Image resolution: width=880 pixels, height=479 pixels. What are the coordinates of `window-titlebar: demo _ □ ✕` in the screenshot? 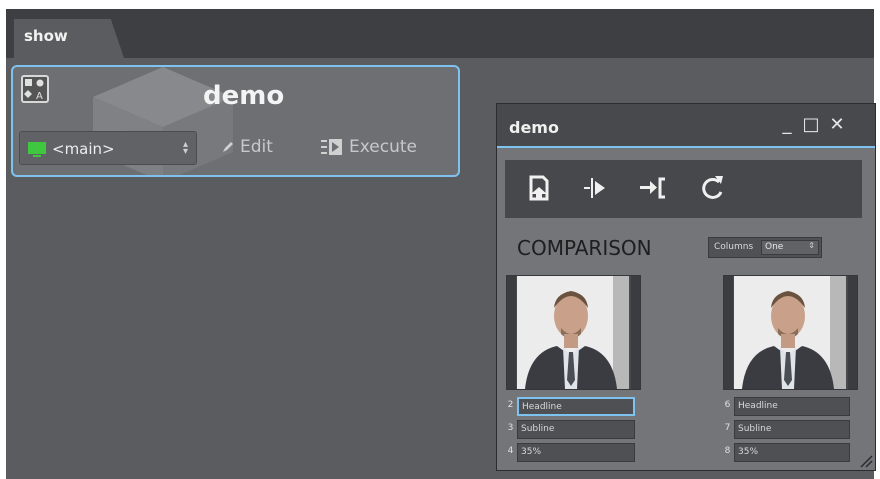 It's located at (686, 126).